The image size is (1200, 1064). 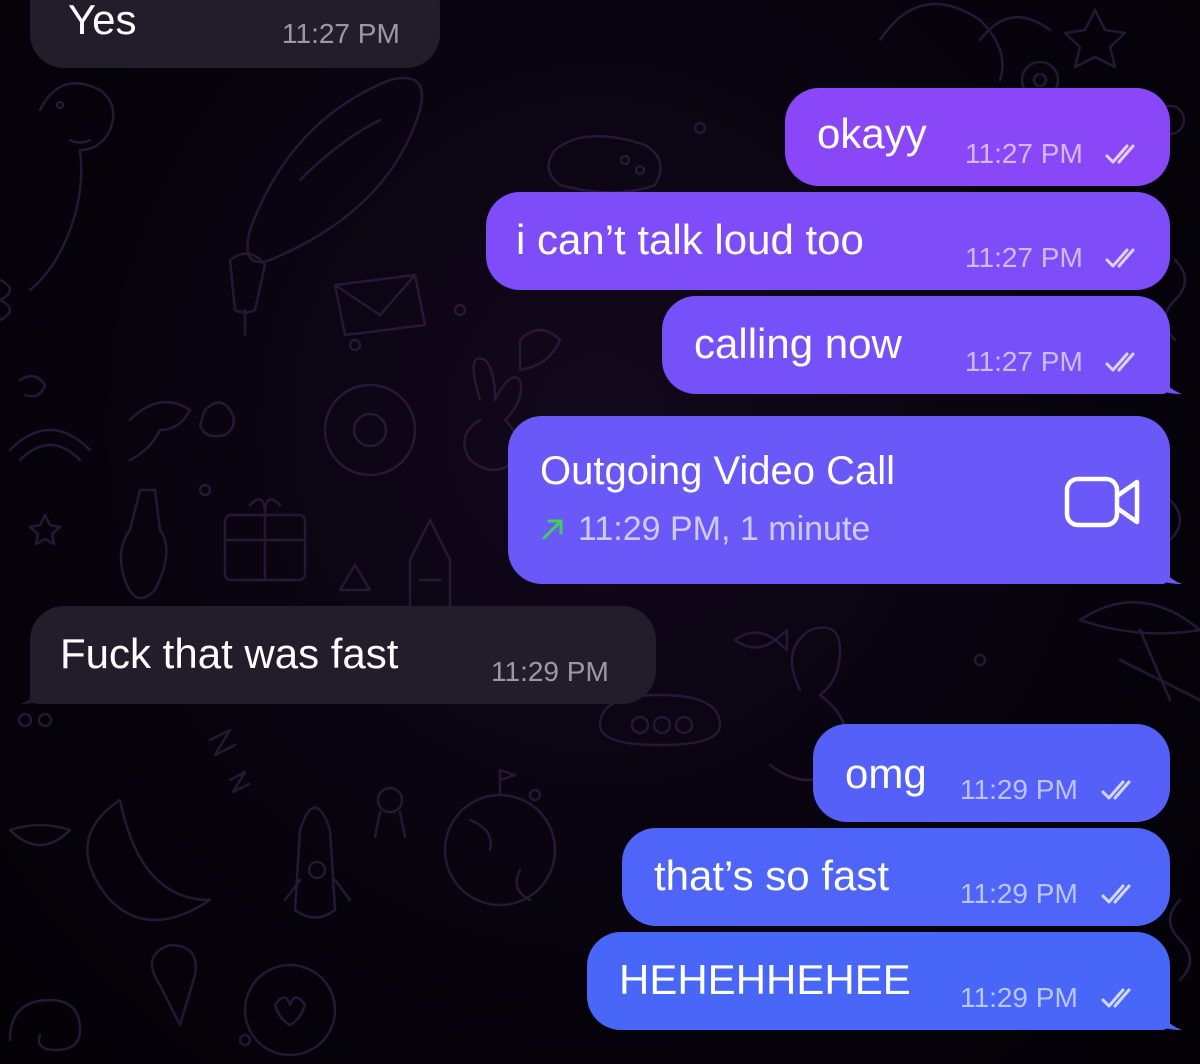 I want to click on message-bubble-outgoing: HEHEHHEHEE 11:29 PM, so click(x=878, y=981).